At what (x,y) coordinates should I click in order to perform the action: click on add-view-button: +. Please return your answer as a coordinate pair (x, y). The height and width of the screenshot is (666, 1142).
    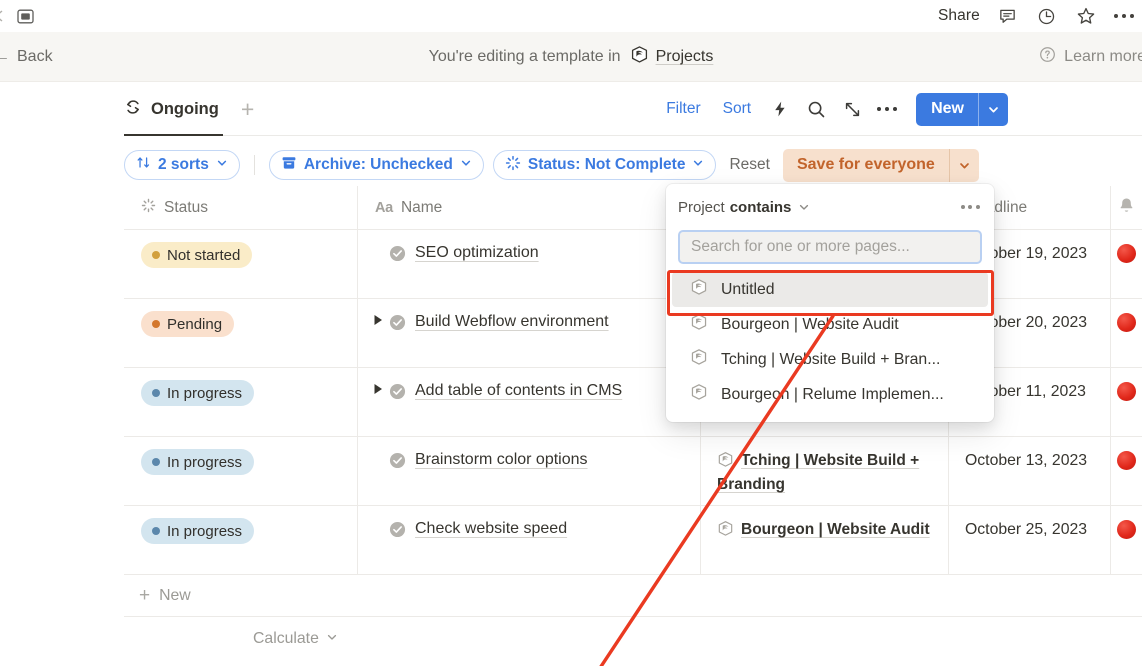
    Looking at the image, I should click on (247, 109).